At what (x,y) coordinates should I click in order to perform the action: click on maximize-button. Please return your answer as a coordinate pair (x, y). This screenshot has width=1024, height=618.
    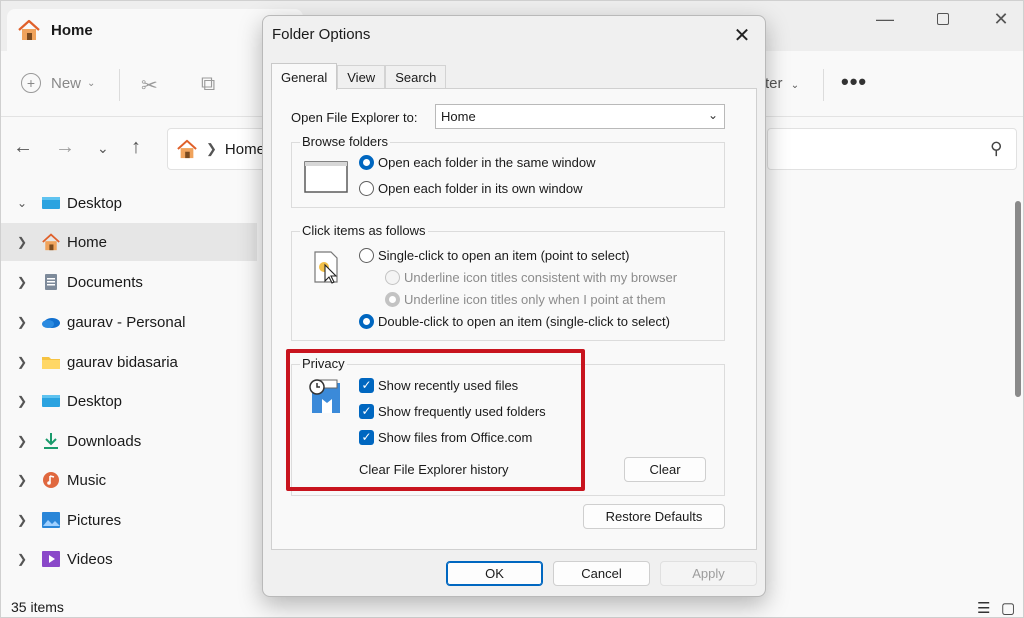
    Looking at the image, I should click on (943, 19).